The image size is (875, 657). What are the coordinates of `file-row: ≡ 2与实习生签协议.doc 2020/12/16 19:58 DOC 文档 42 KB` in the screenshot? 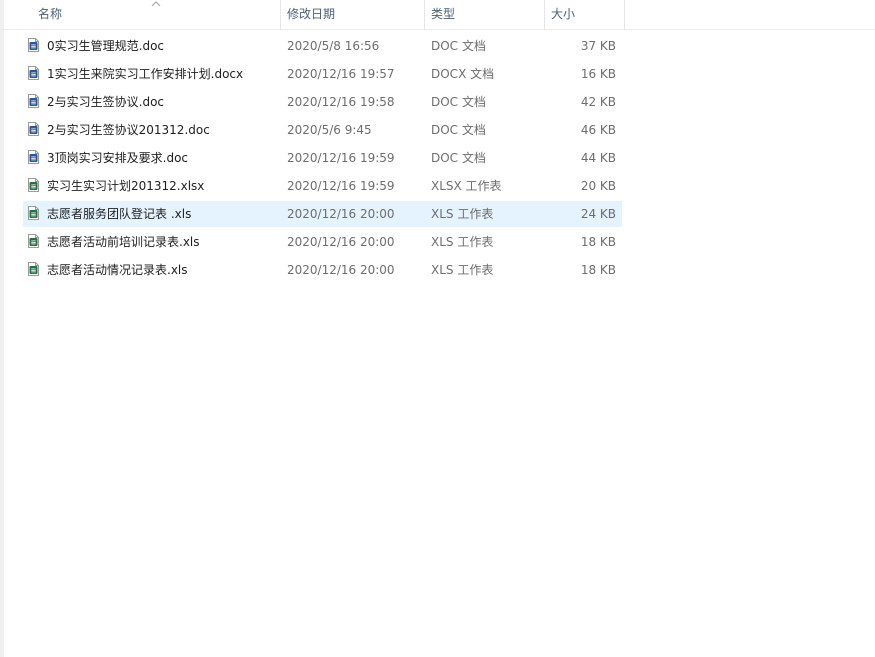 It's located at (322, 102).